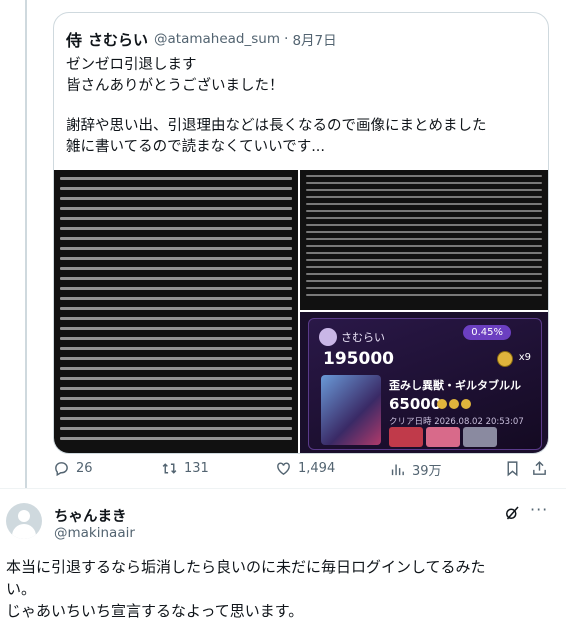 The height and width of the screenshot is (632, 566). I want to click on reply-line: 本当に引退するなら垢消したら良いのに未だに毎日ログインしてるみた, so click(246, 567).